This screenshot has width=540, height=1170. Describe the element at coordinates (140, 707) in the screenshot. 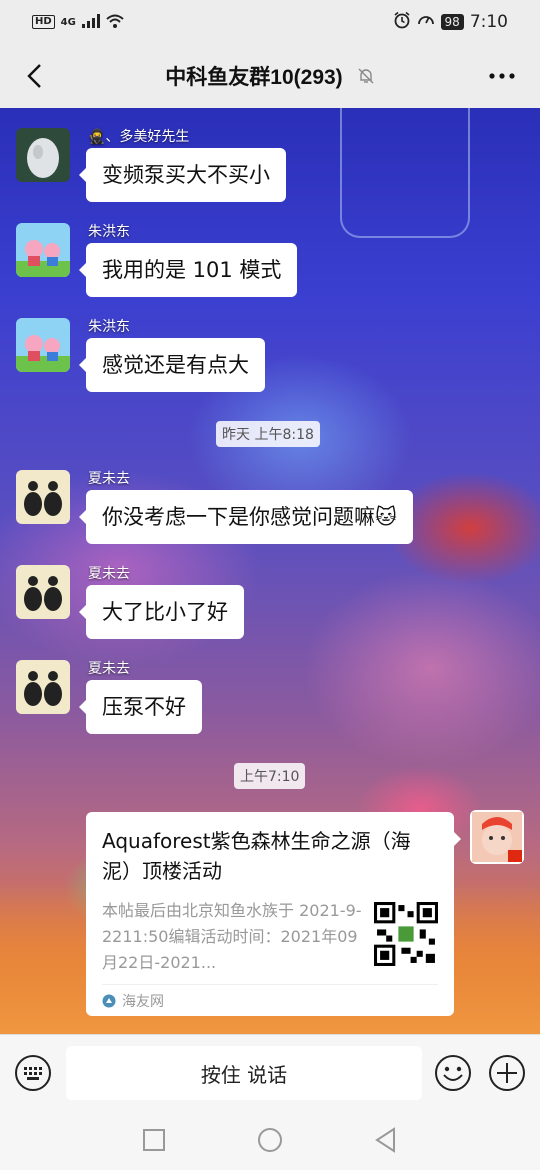

I see `message-bubble: 压泵不好` at that location.